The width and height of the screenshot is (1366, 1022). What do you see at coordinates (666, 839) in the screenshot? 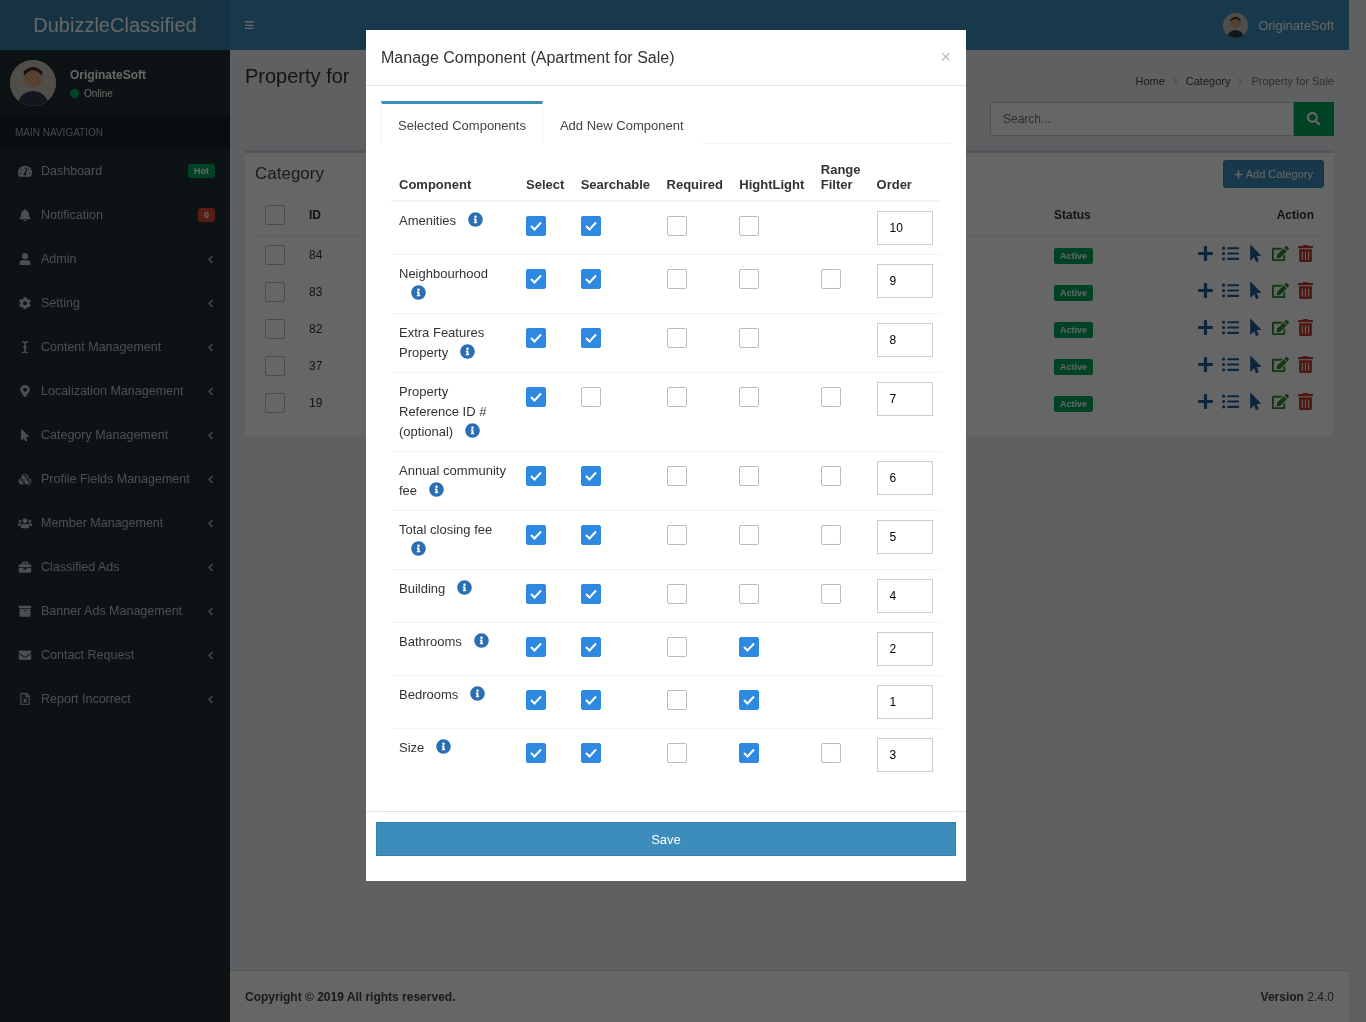
I see `save-button: Save` at bounding box center [666, 839].